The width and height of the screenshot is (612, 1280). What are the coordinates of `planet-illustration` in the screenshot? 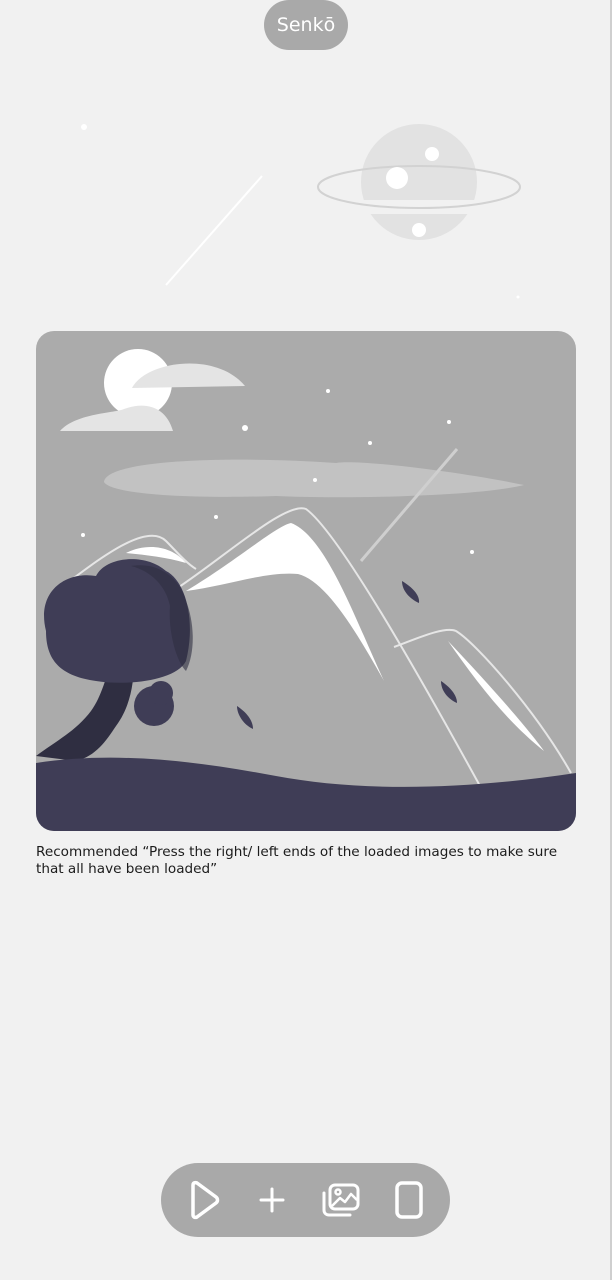 It's located at (301, 211).